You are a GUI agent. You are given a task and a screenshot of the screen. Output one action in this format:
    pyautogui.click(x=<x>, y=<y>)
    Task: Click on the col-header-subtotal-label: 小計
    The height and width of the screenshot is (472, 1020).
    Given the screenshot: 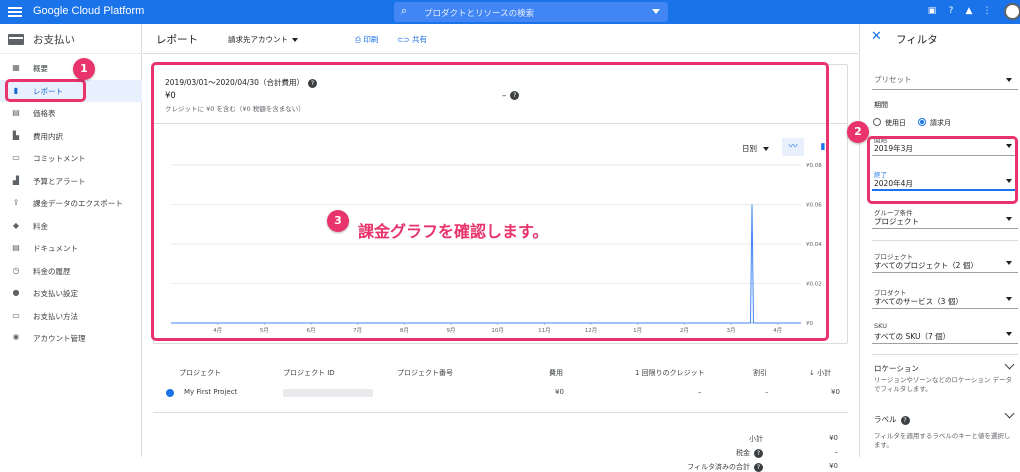 What is the action you would take?
    pyautogui.click(x=824, y=373)
    